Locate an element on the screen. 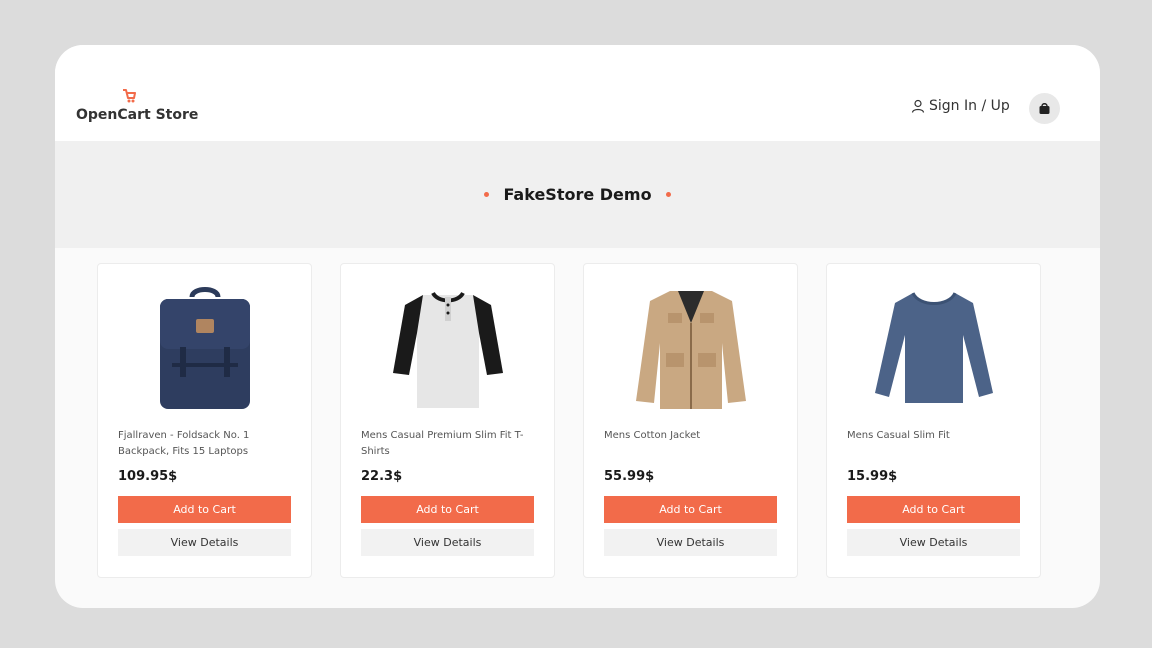 This screenshot has width=1152, height=648. banner-dot-right is located at coordinates (668, 194).